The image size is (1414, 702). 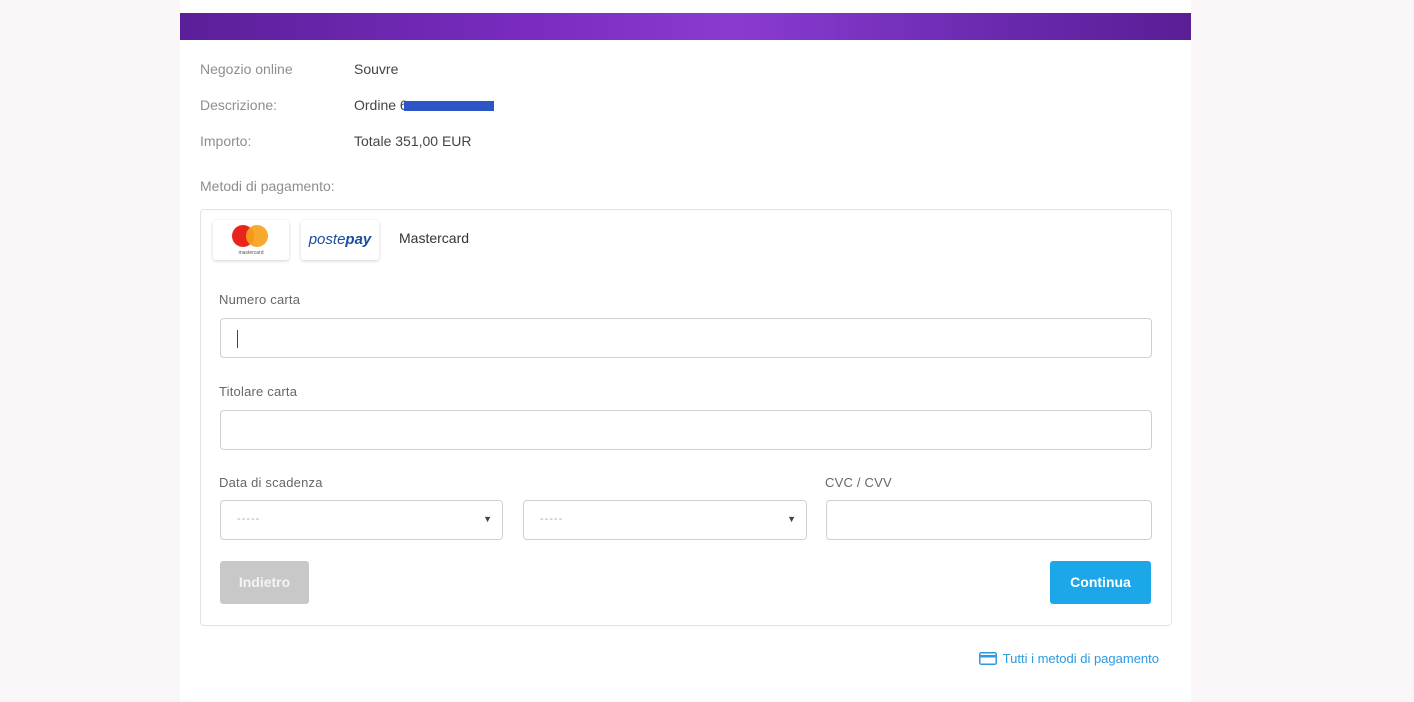 I want to click on redaction-bar, so click(x=448, y=106).